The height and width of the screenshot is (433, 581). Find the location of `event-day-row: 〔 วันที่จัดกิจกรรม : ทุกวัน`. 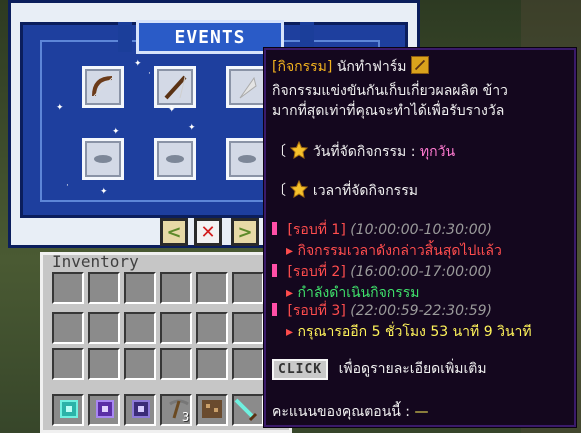

event-day-row: 〔 วันที่จัดกิจกรรม : ทุกวัน is located at coordinates (363, 152).